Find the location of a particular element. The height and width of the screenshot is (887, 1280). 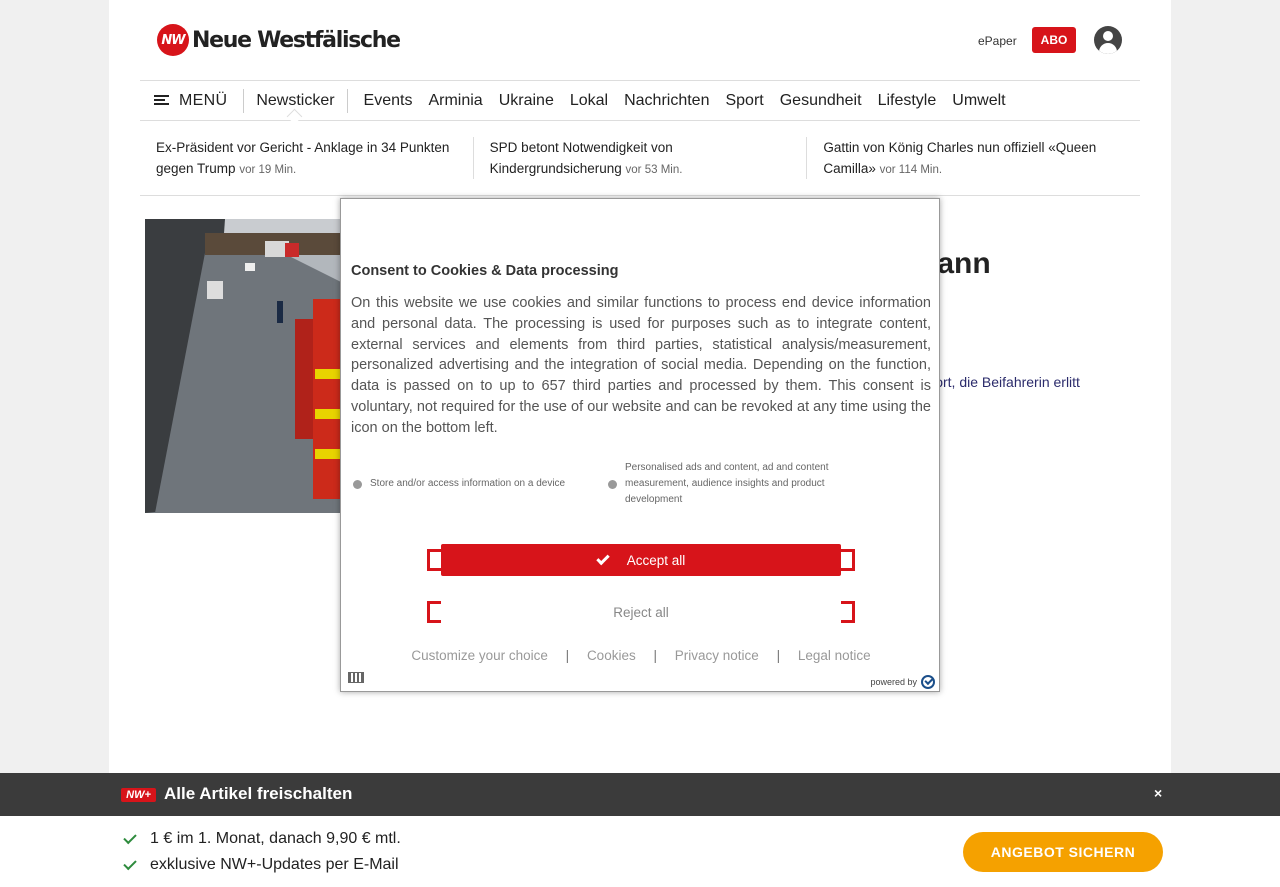

nav-item-lokal: Lokal is located at coordinates (589, 101).